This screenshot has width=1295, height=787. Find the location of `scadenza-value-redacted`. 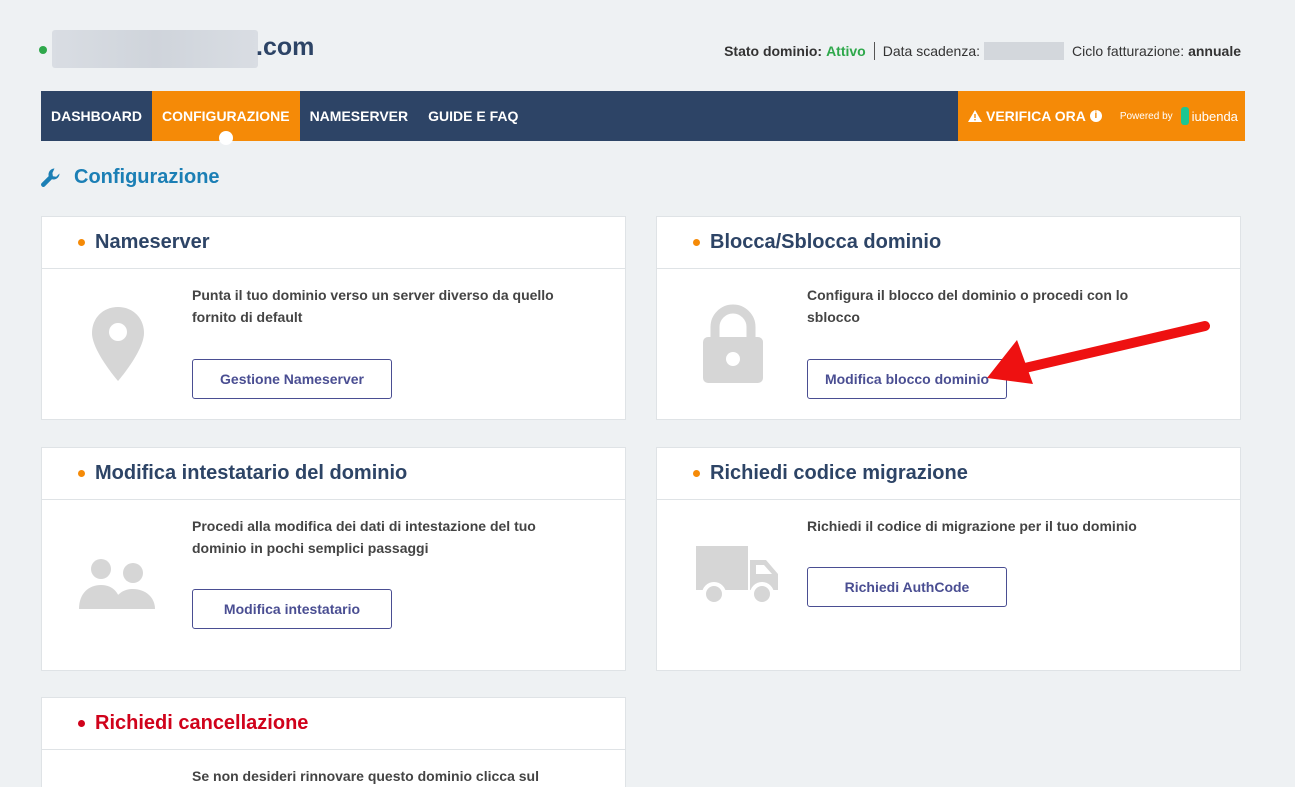

scadenza-value-redacted is located at coordinates (1024, 51).